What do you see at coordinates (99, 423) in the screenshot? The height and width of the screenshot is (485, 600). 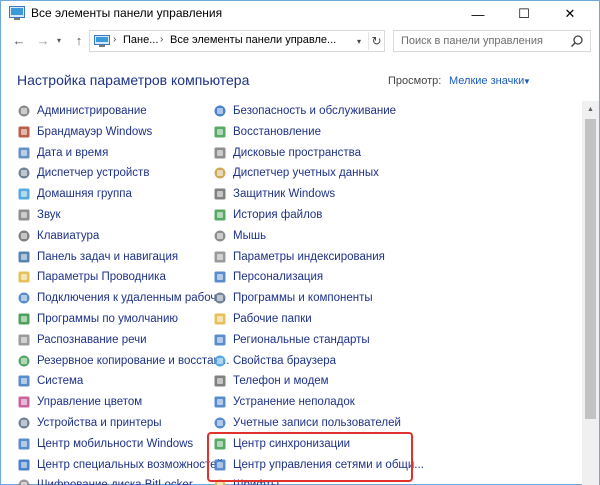 I see `item-label: Устройства и принтеры` at bounding box center [99, 423].